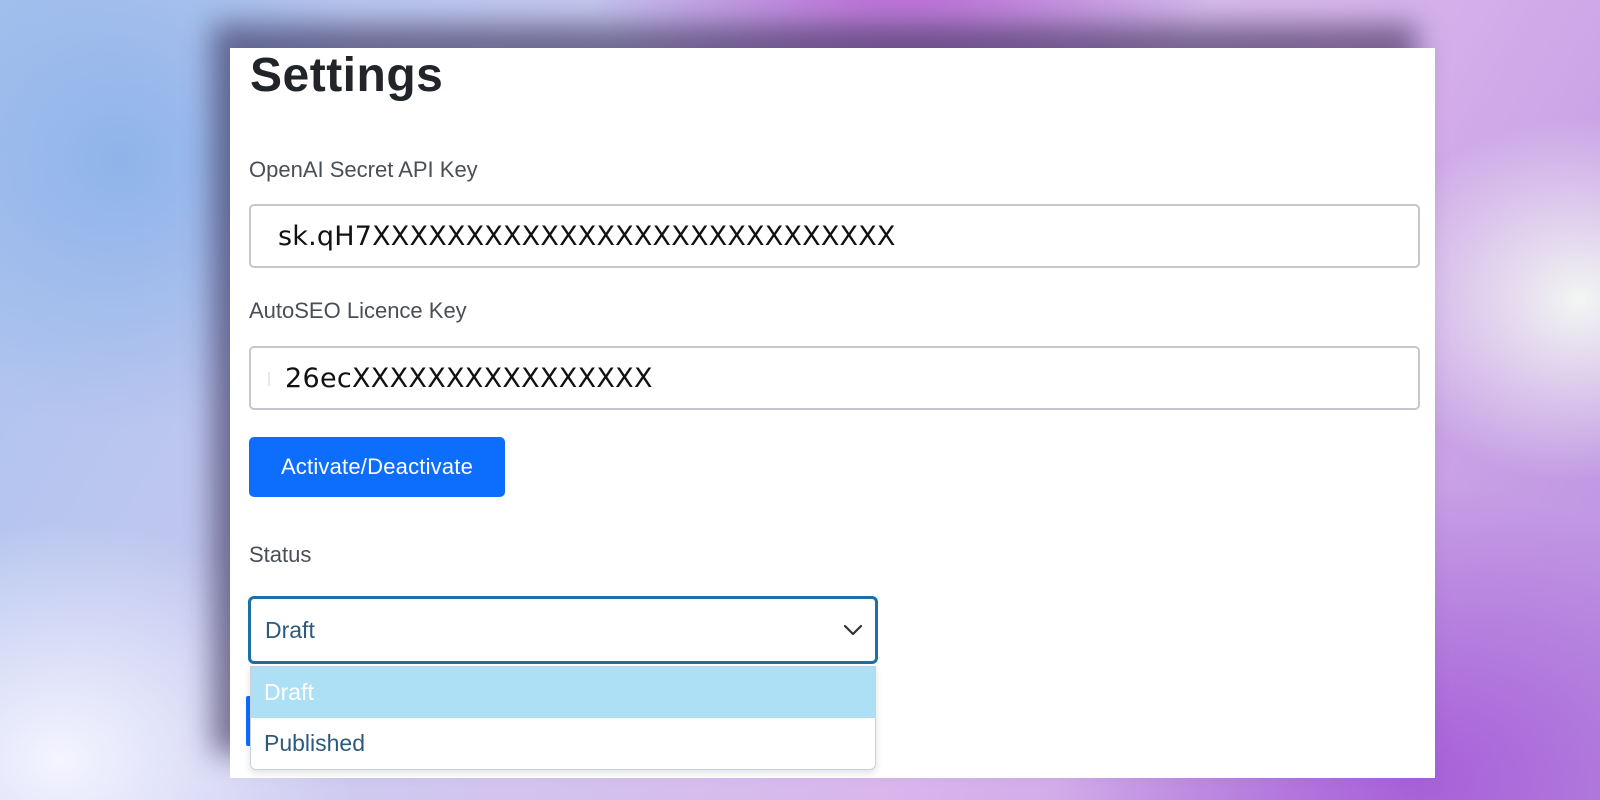  I want to click on status-dropdown-list: Draft Published, so click(563, 718).